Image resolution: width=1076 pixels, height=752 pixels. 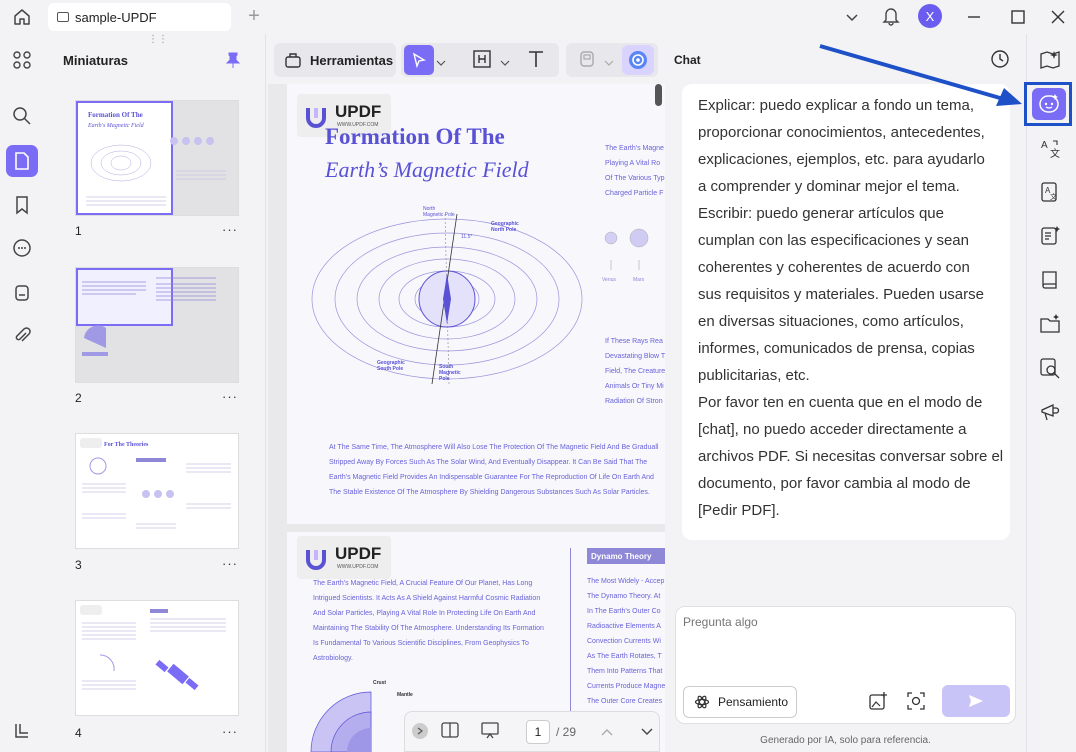 What do you see at coordinates (380, 683) in the screenshot?
I see `crust-label: Crust` at bounding box center [380, 683].